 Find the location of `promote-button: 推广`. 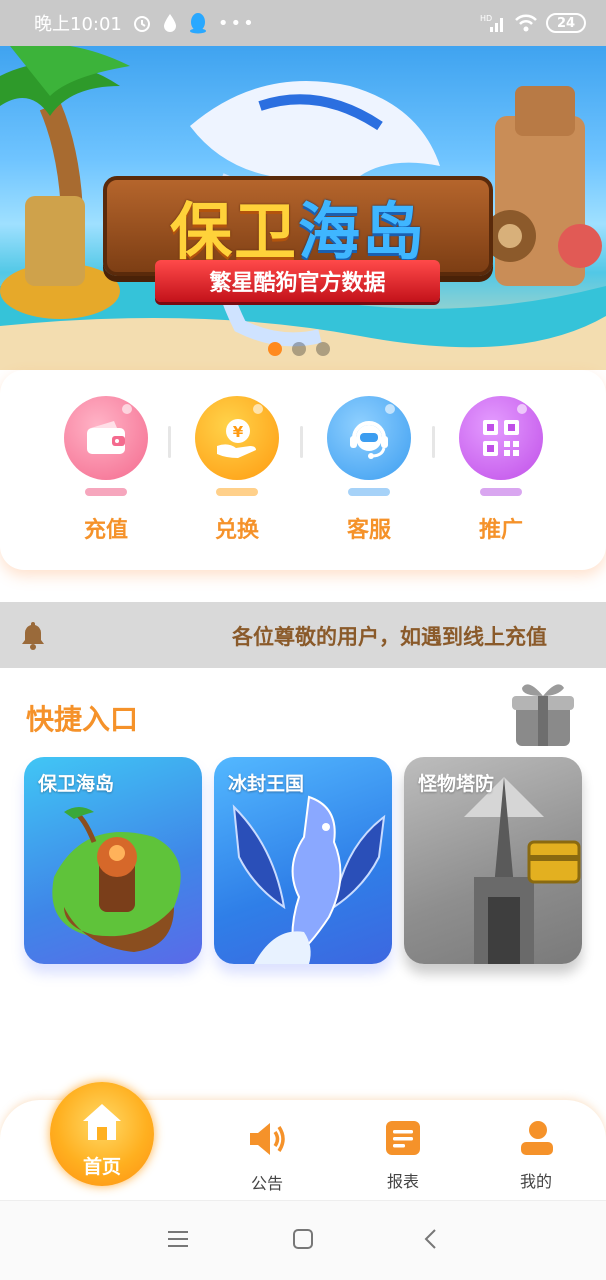

promote-button: 推广 is located at coordinates (501, 470).